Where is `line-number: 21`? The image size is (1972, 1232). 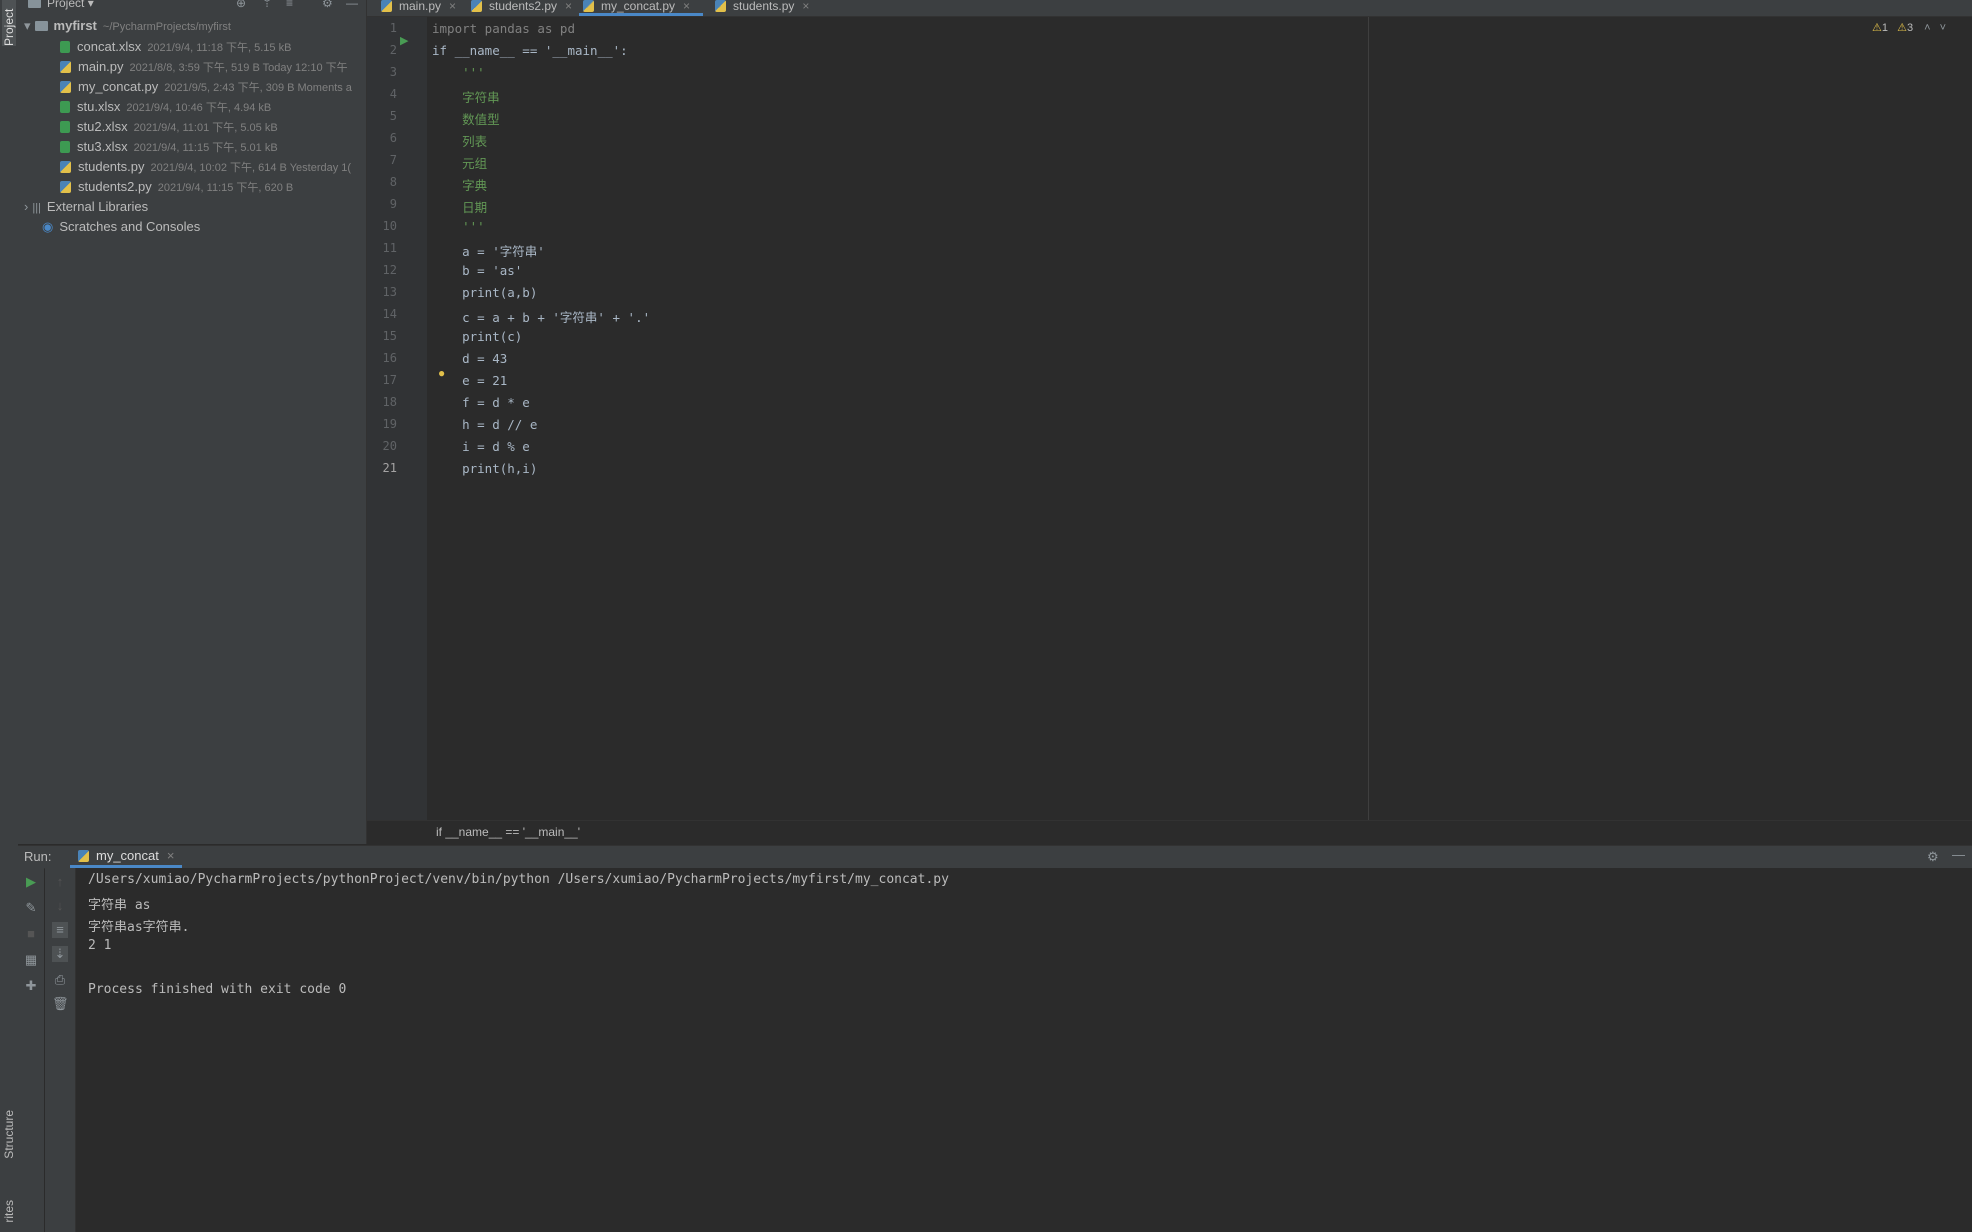
line-number: 21 is located at coordinates (389, 468).